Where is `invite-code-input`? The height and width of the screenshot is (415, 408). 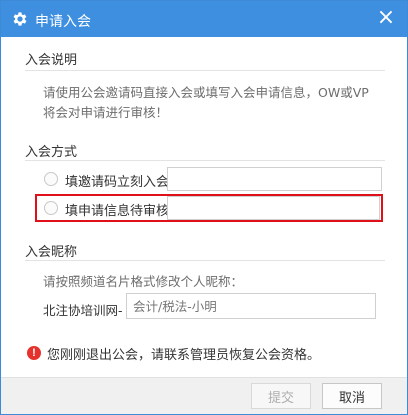
invite-code-input is located at coordinates (274, 179).